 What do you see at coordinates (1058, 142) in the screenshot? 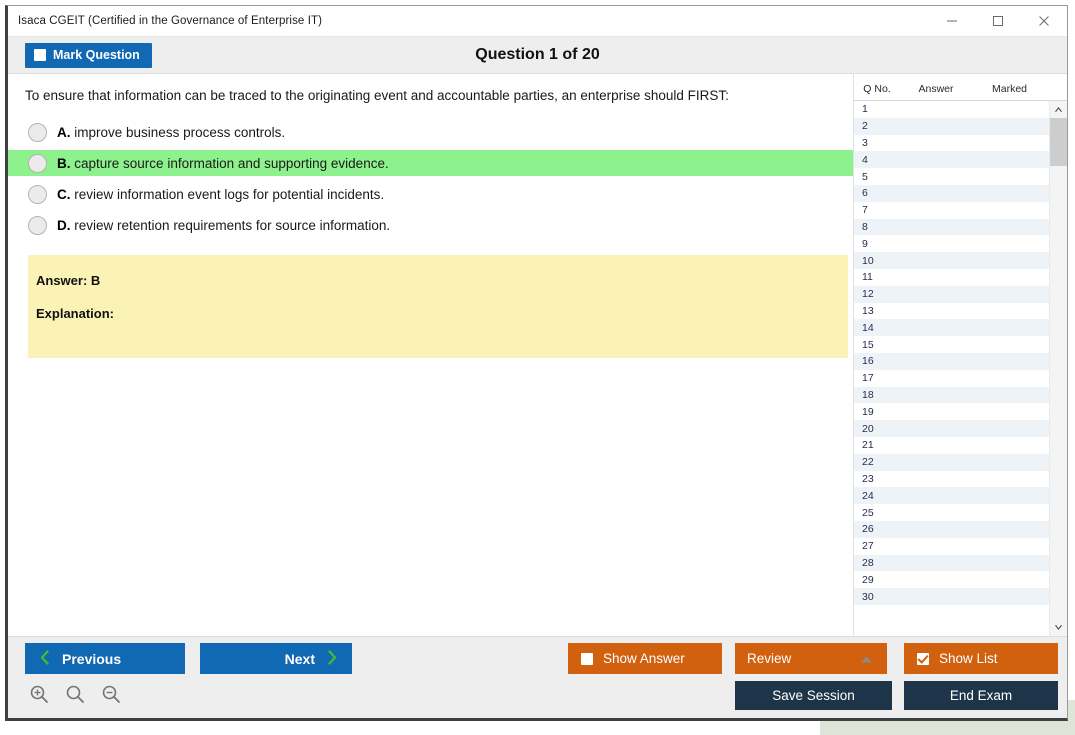
I see `scrollbar-thumb` at bounding box center [1058, 142].